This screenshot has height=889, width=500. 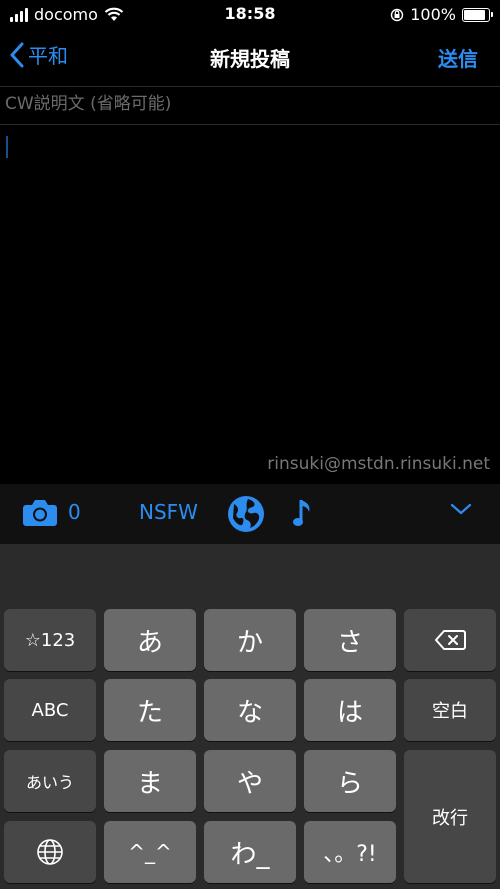 What do you see at coordinates (350, 781) in the screenshot?
I see `key-ra: ら` at bounding box center [350, 781].